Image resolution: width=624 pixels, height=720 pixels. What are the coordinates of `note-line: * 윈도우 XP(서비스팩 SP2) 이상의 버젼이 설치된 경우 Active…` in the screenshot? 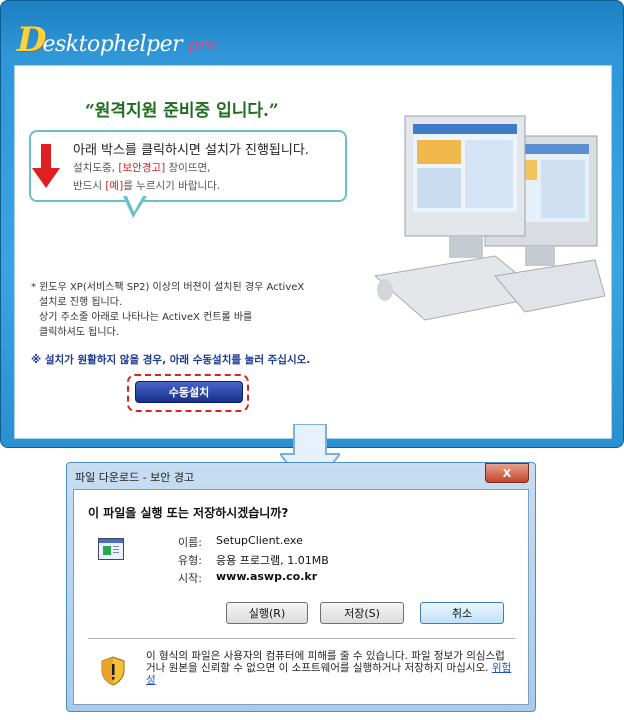 It's located at (168, 287).